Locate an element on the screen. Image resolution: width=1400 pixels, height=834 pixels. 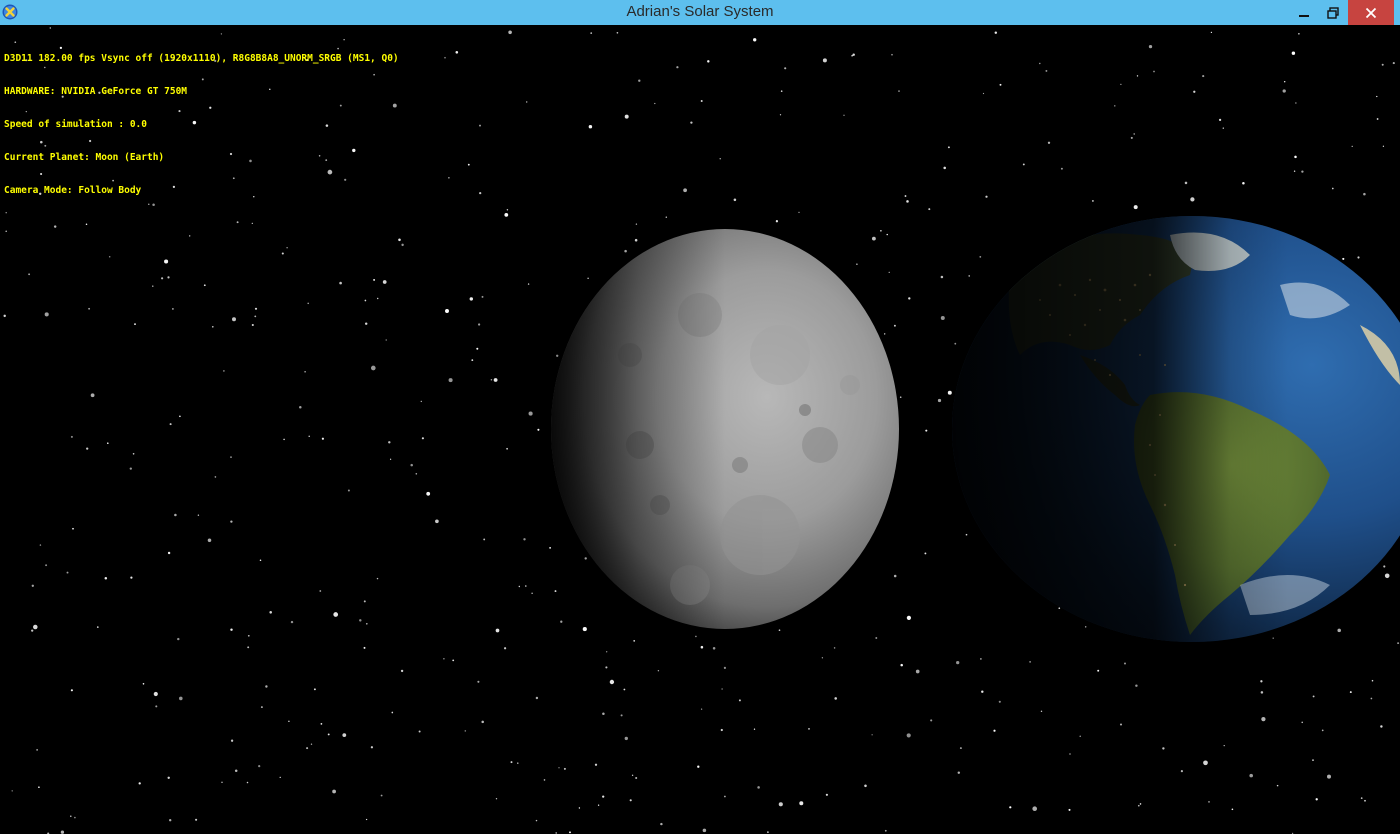
minimize-button is located at coordinates (1304, 12).